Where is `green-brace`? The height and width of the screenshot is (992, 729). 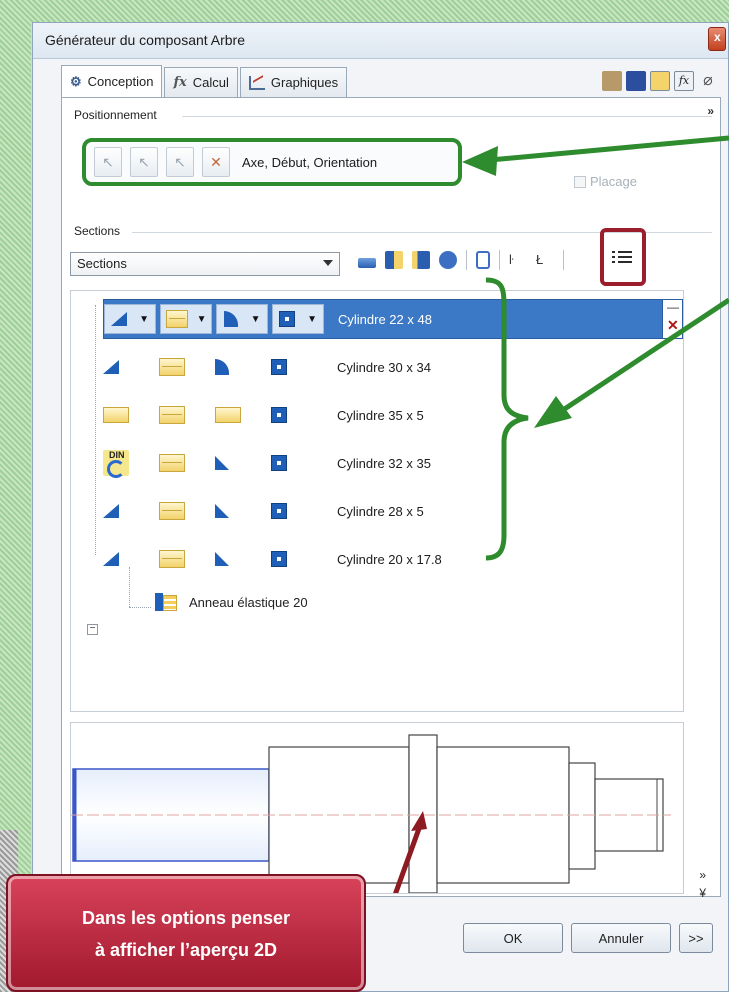 green-brace is located at coordinates (507, 419).